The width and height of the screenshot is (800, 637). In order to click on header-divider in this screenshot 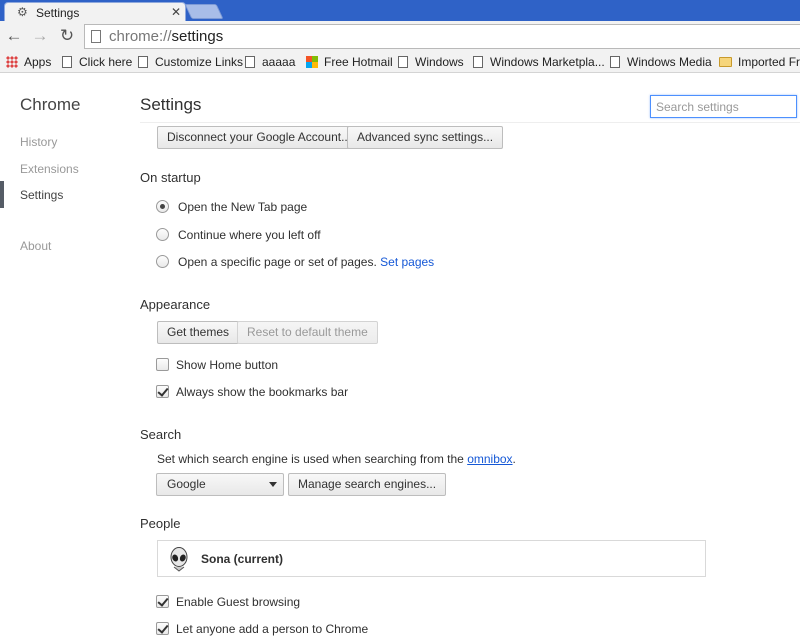, I will do `click(470, 122)`.